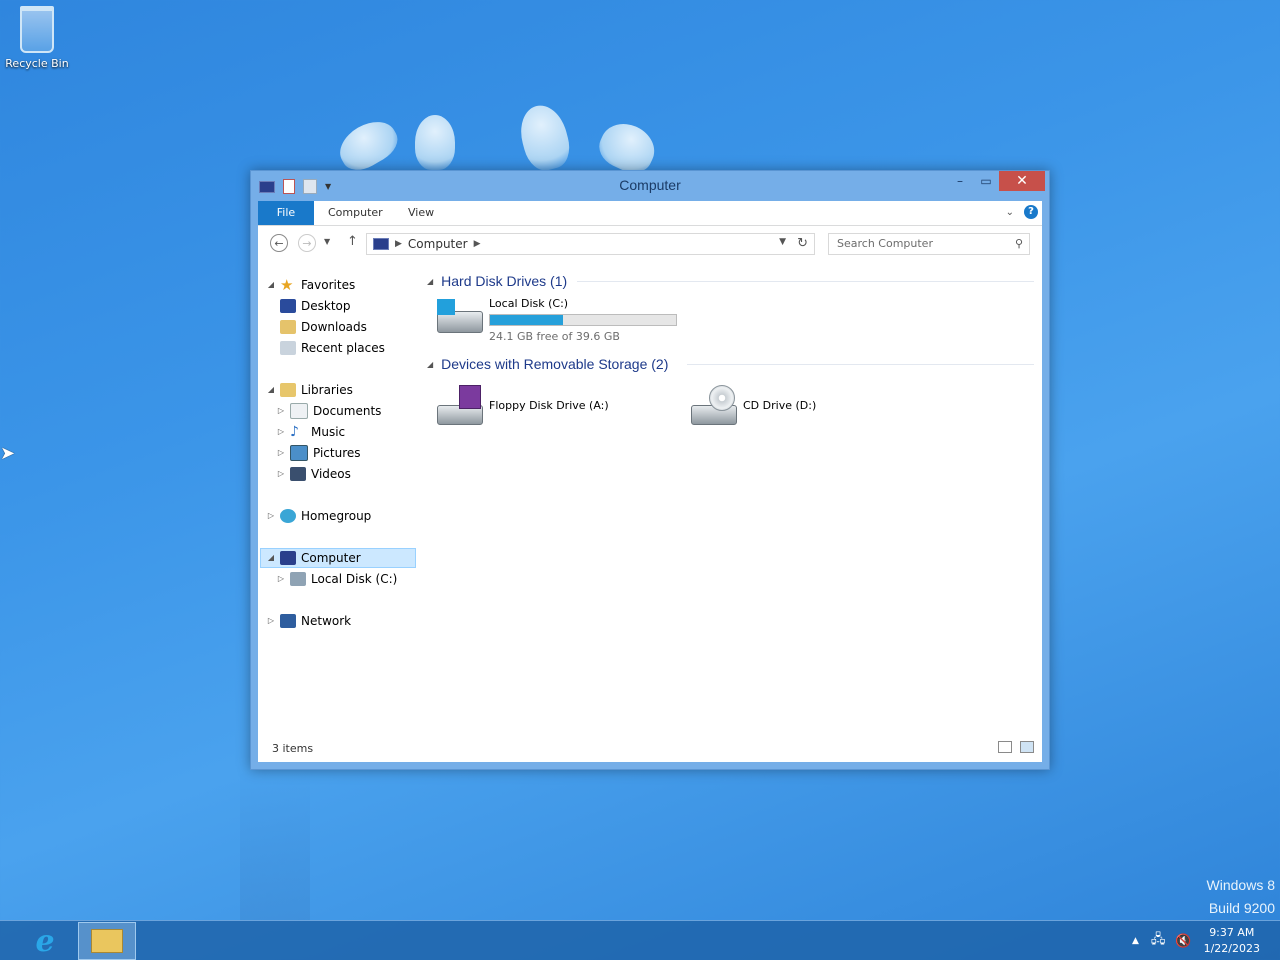 The image size is (1280, 960). I want to click on group-hard-disk-drives: ◢ Hard Disk Drives (1), so click(497, 281).